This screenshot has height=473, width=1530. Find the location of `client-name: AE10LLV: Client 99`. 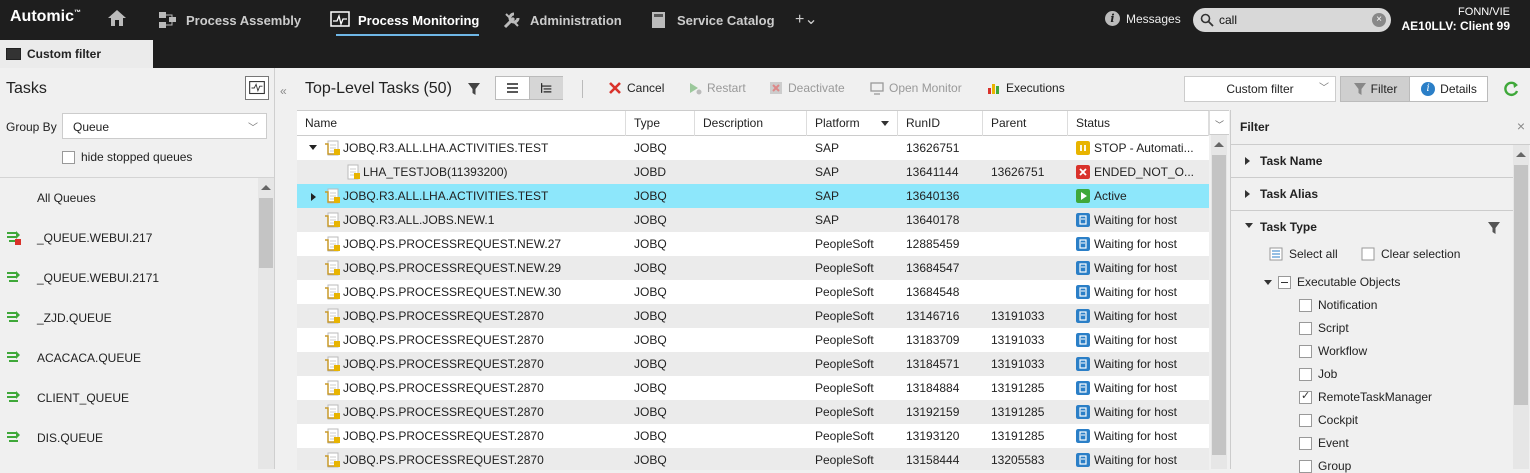

client-name: AE10LLV: Client 99 is located at coordinates (1455, 26).